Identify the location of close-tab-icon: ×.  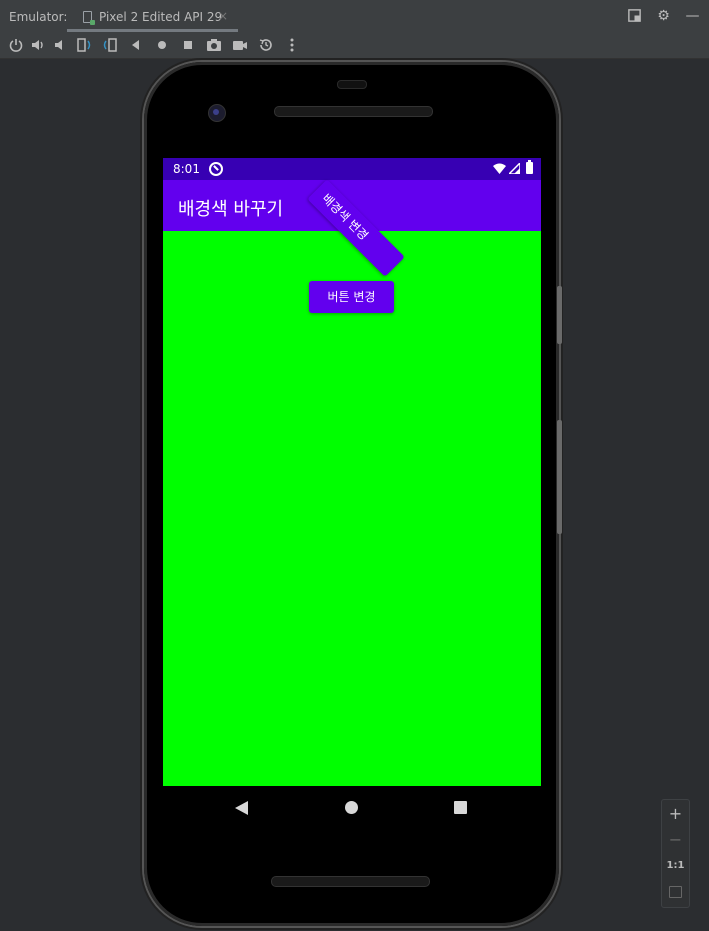
(223, 16).